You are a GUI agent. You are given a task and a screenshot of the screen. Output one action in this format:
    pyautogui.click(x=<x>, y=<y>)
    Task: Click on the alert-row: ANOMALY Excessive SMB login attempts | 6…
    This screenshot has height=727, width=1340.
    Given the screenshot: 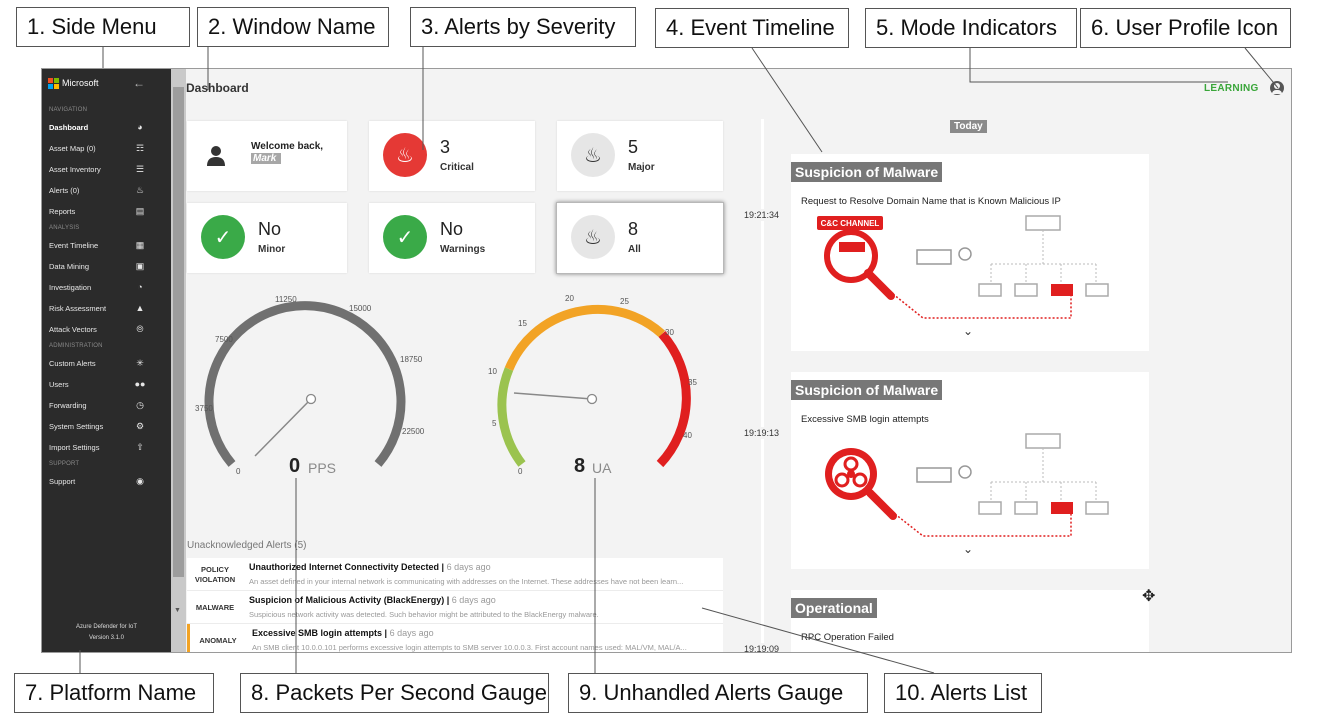 What is the action you would take?
    pyautogui.click(x=455, y=638)
    